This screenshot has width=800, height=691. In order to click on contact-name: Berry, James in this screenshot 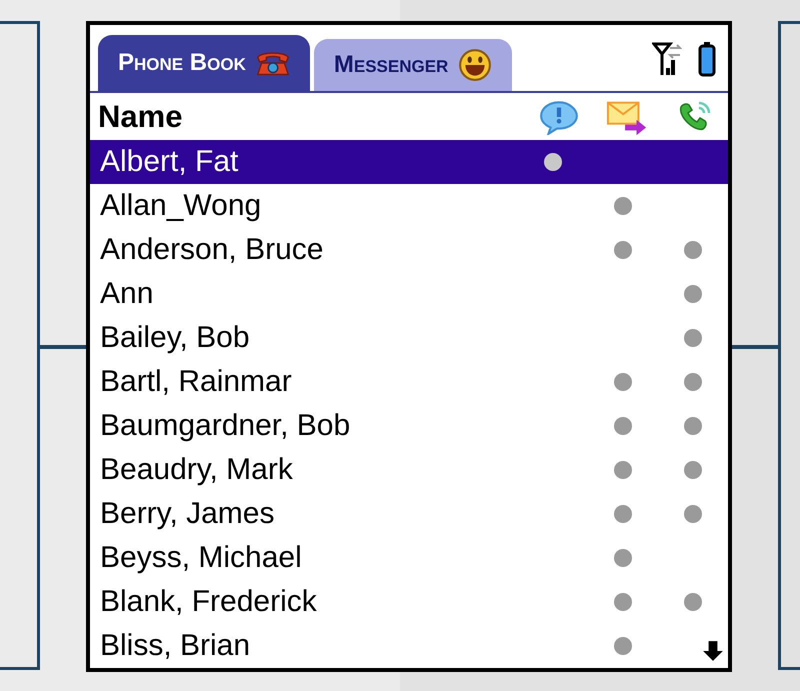, I will do `click(188, 514)`.